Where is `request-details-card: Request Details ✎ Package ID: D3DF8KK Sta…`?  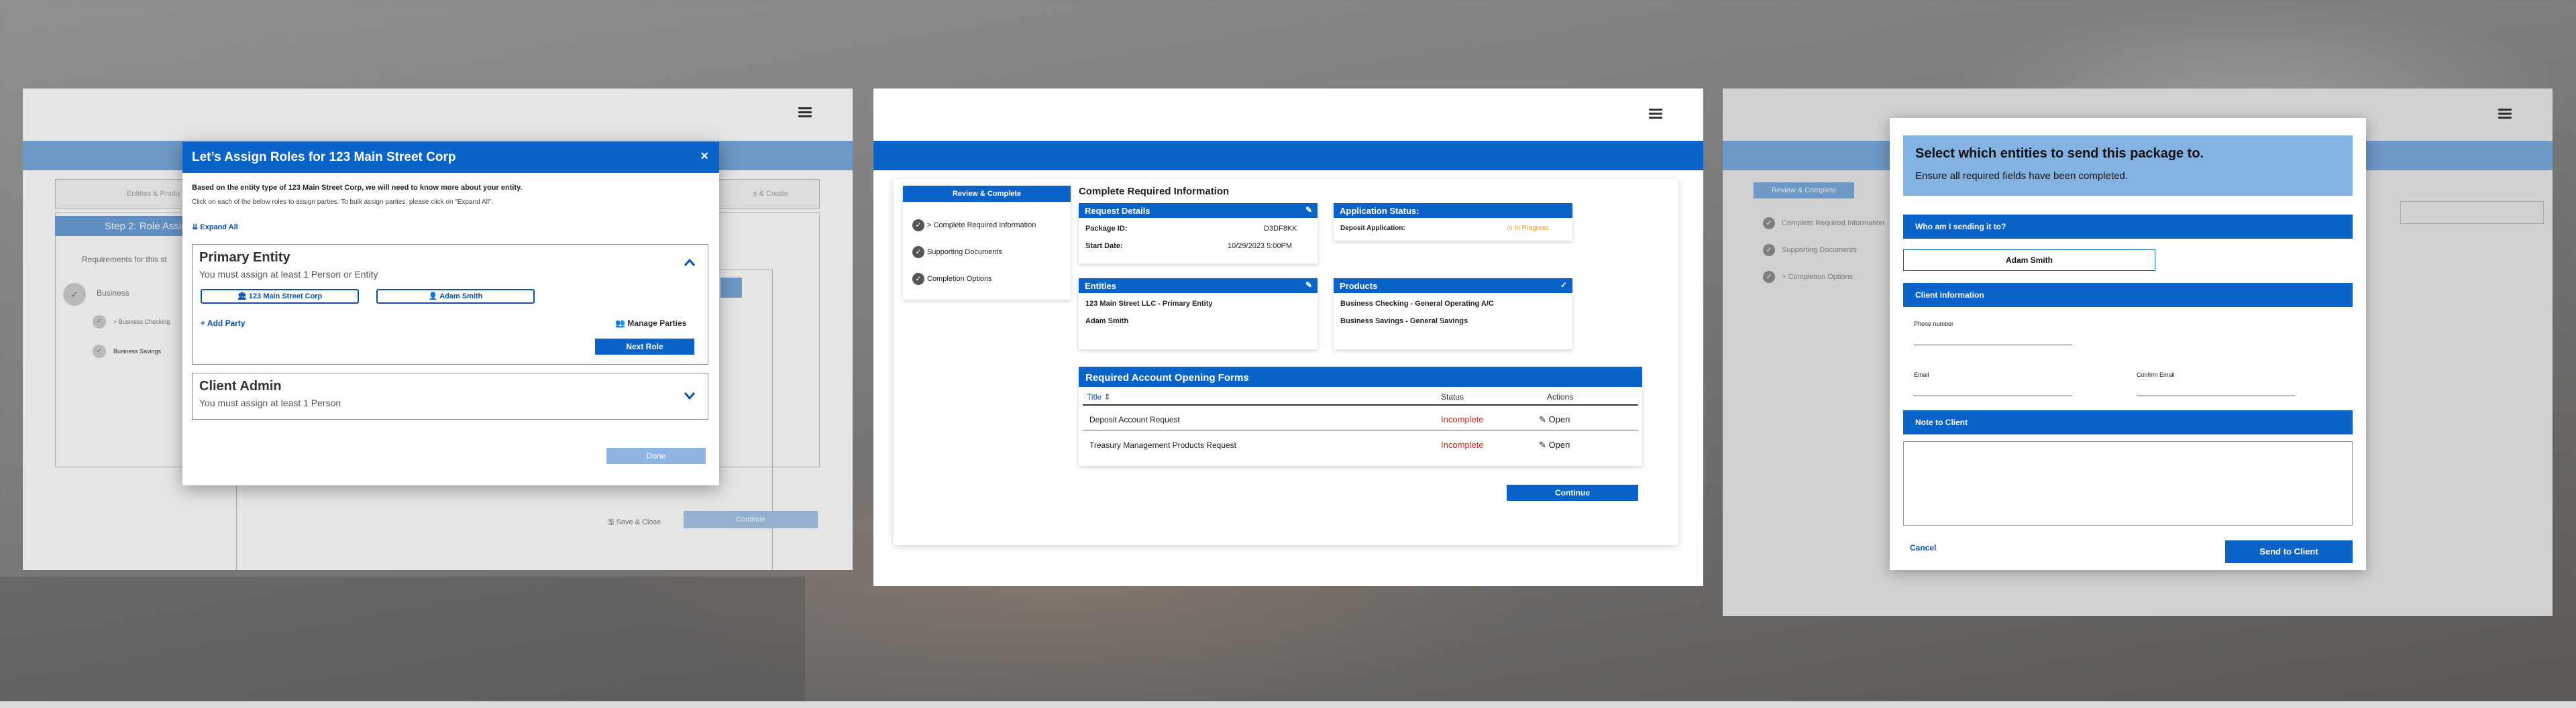
request-details-card: Request Details ✎ Package ID: D3DF8KK Sta… is located at coordinates (1198, 233).